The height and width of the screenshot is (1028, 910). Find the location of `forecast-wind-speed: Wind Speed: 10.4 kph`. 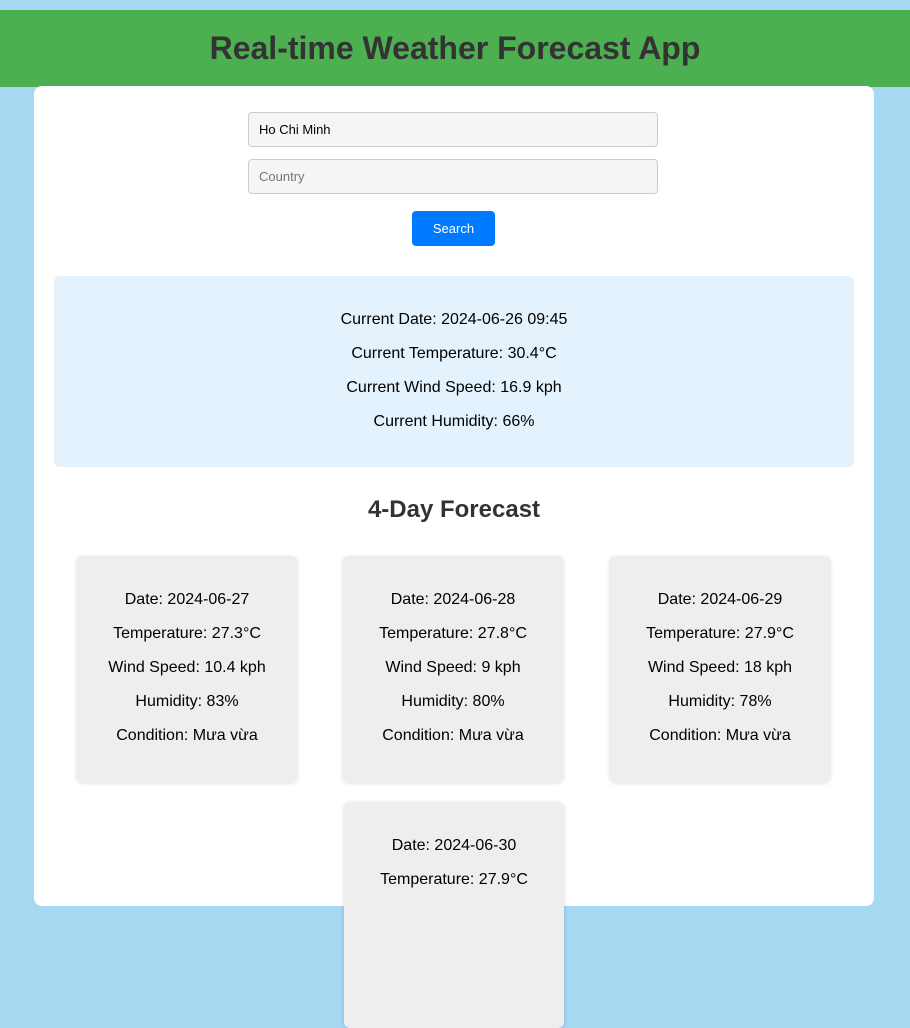

forecast-wind-speed: Wind Speed: 10.4 kph is located at coordinates (187, 667).